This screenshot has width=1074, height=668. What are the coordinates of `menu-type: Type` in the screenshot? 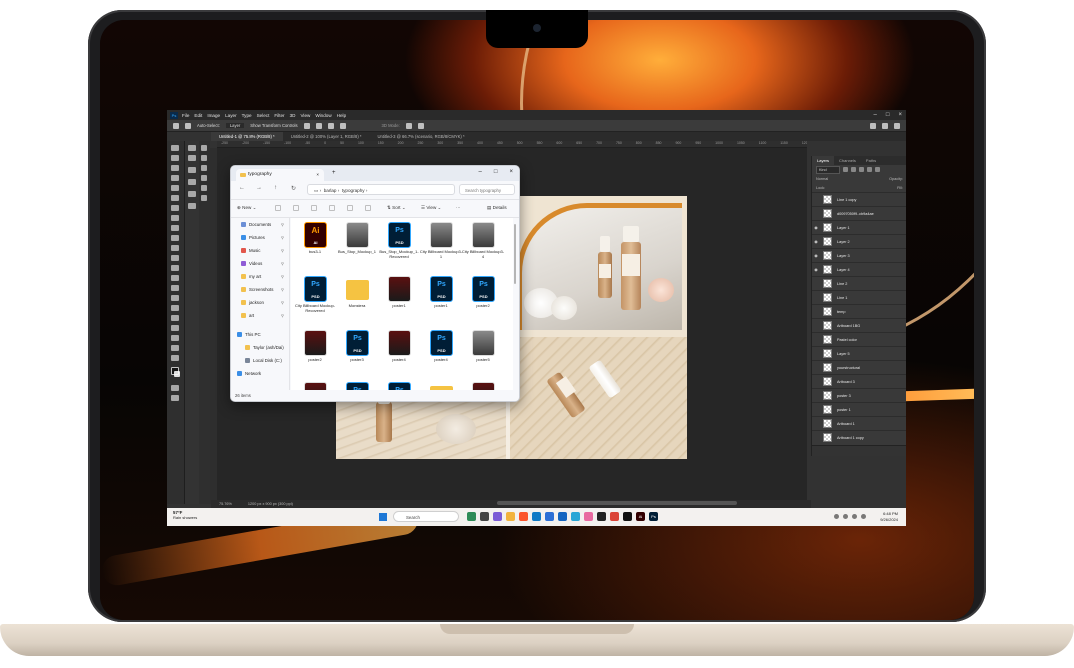 It's located at (247, 115).